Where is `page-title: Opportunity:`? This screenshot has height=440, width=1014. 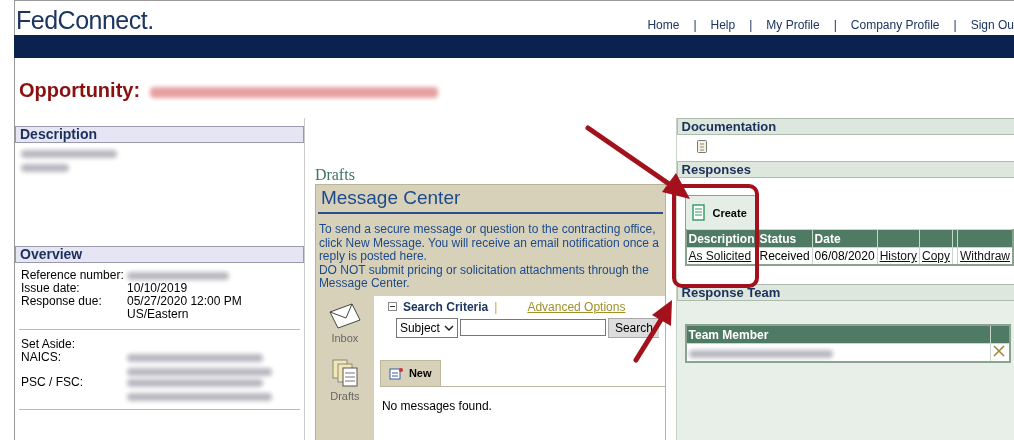 page-title: Opportunity: is located at coordinates (80, 90).